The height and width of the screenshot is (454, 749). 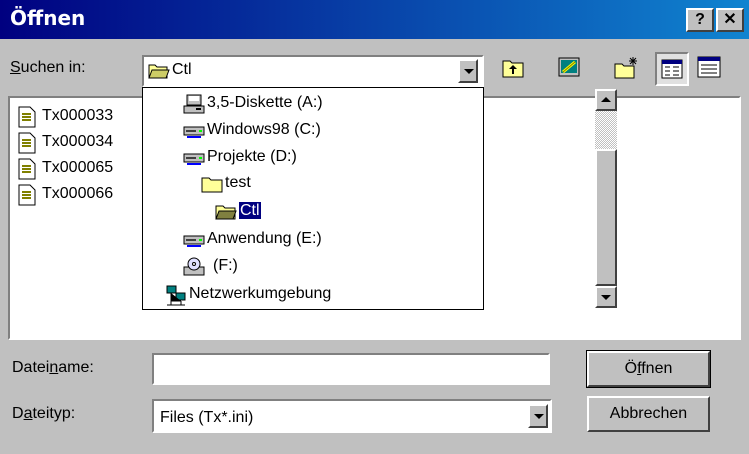 I want to click on up-one-level-button, so click(x=513, y=69).